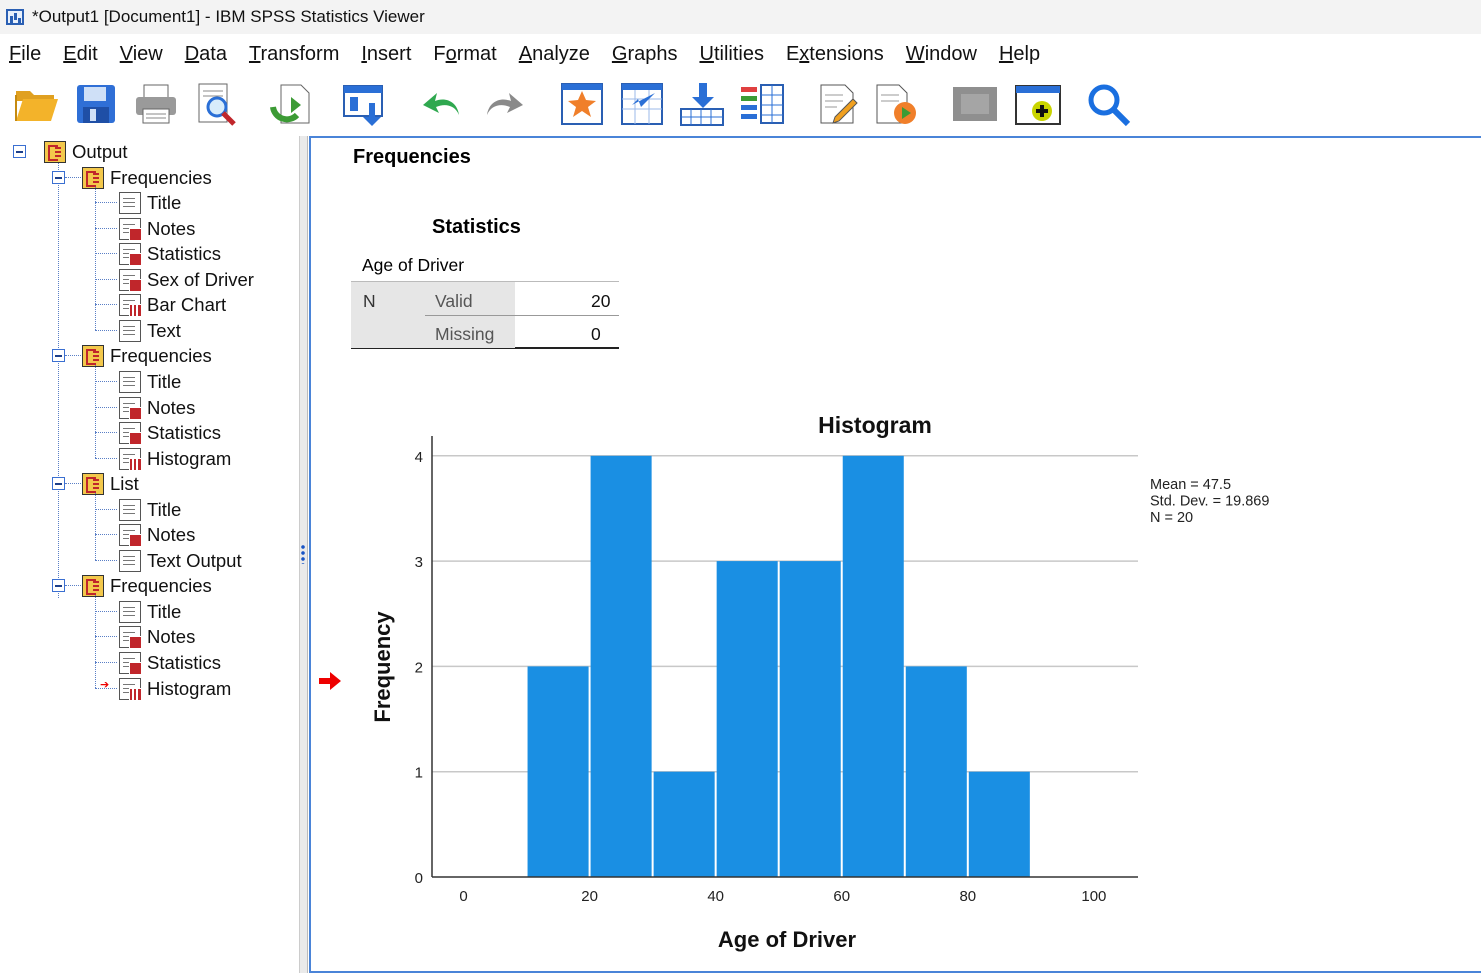 This screenshot has height=973, width=1481. I want to click on search-icon, so click(1108, 104).